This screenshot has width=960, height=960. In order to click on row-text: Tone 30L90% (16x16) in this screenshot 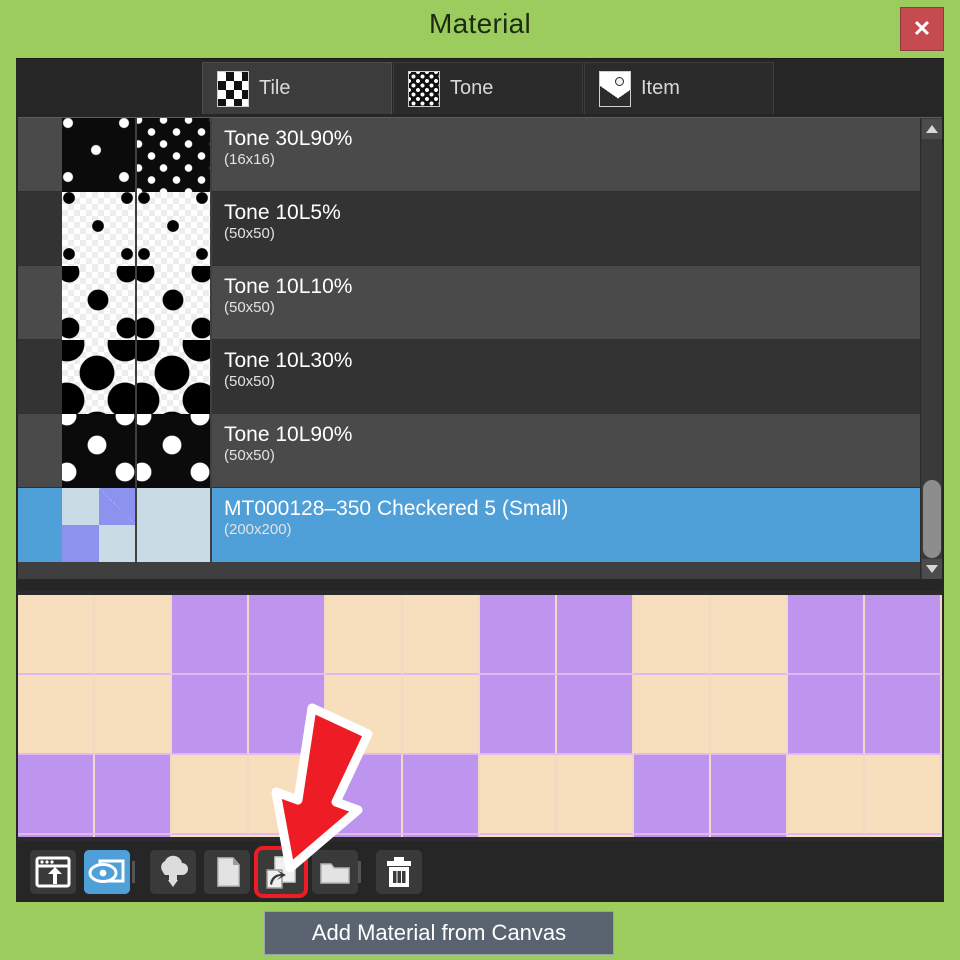, I will do `click(577, 154)`.